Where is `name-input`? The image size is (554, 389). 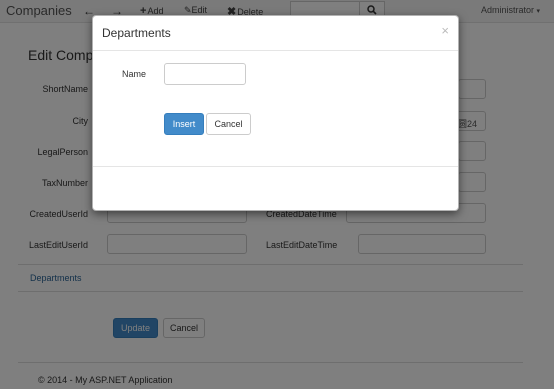
name-input is located at coordinates (205, 74).